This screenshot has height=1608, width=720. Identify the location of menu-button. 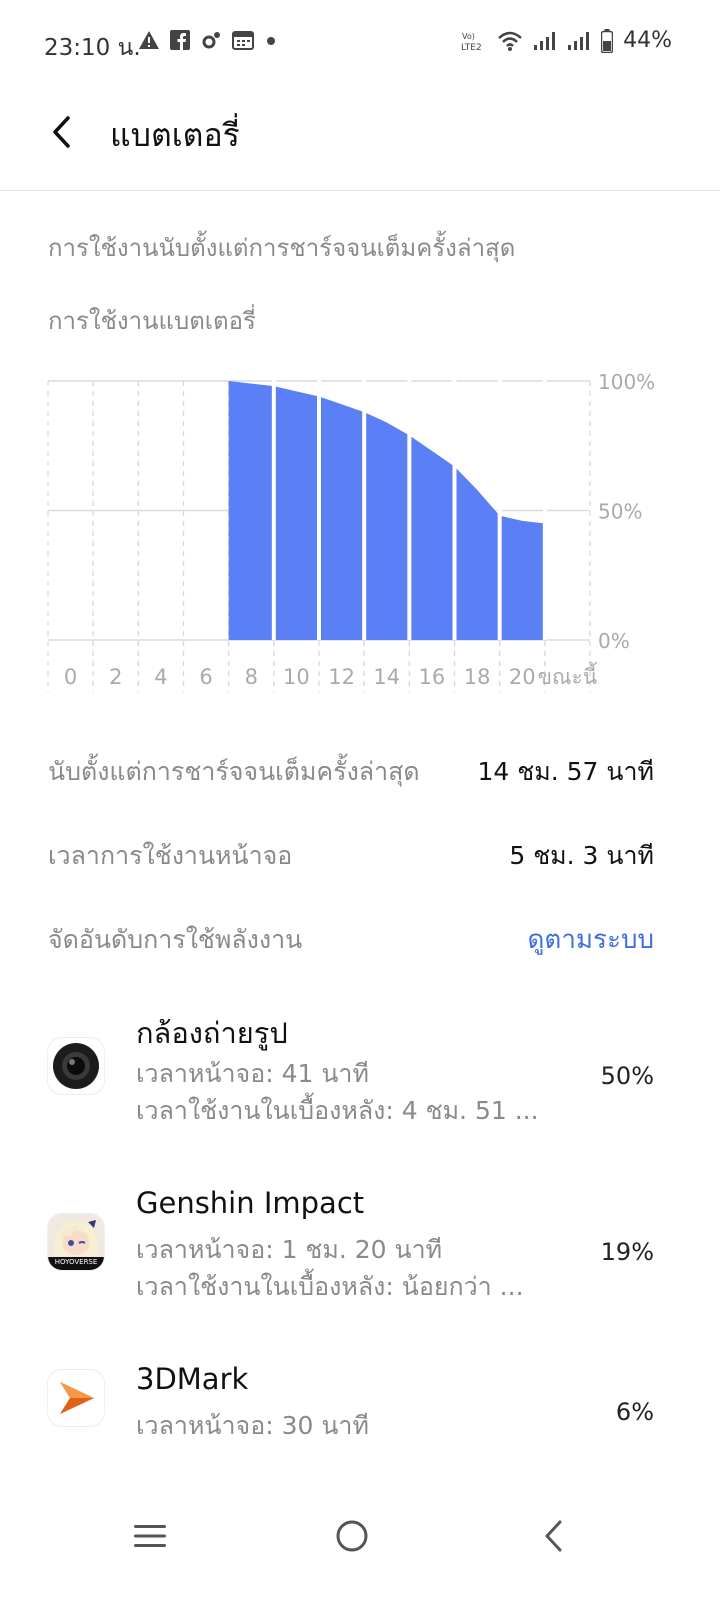
(150, 1536).